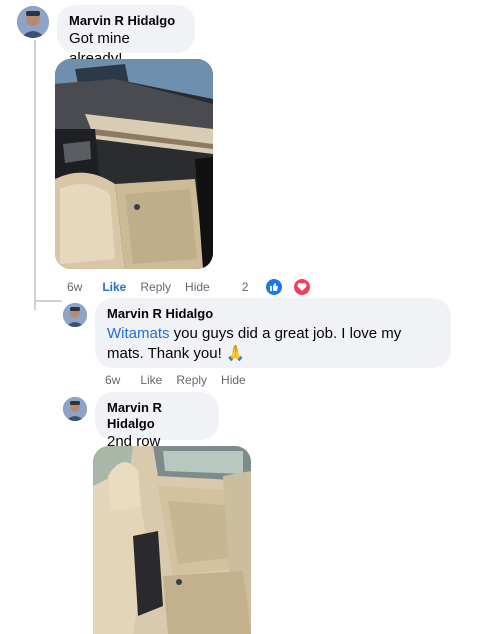 The width and height of the screenshot is (485, 634). What do you see at coordinates (245, 287) in the screenshot?
I see `reaction-count: 2` at bounding box center [245, 287].